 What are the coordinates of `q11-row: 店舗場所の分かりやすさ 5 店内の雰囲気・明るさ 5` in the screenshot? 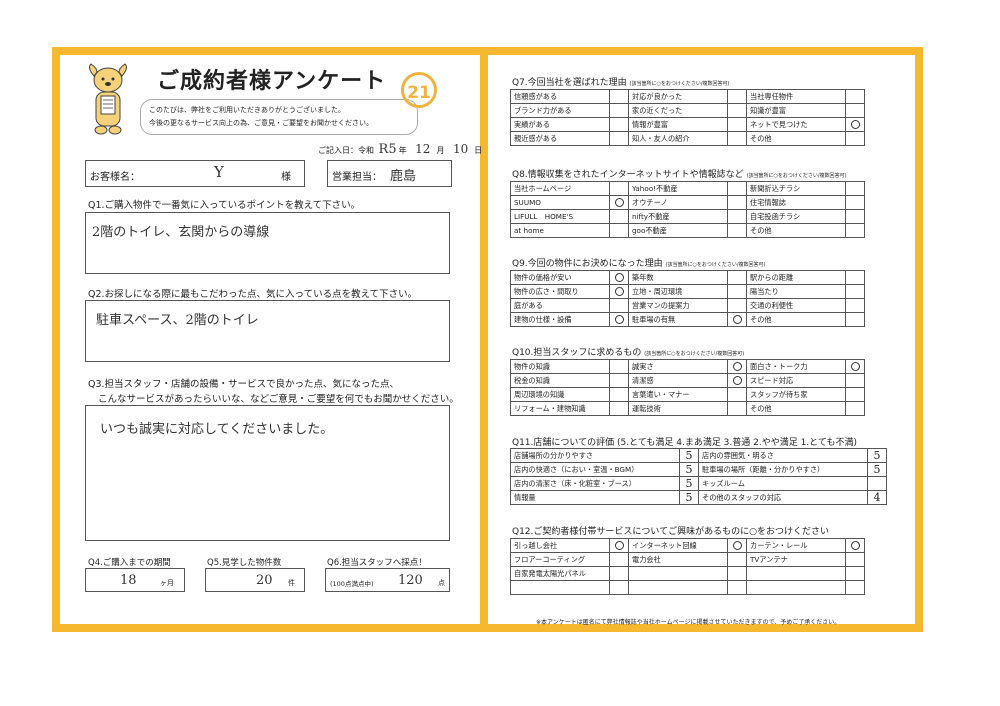 It's located at (698, 455).